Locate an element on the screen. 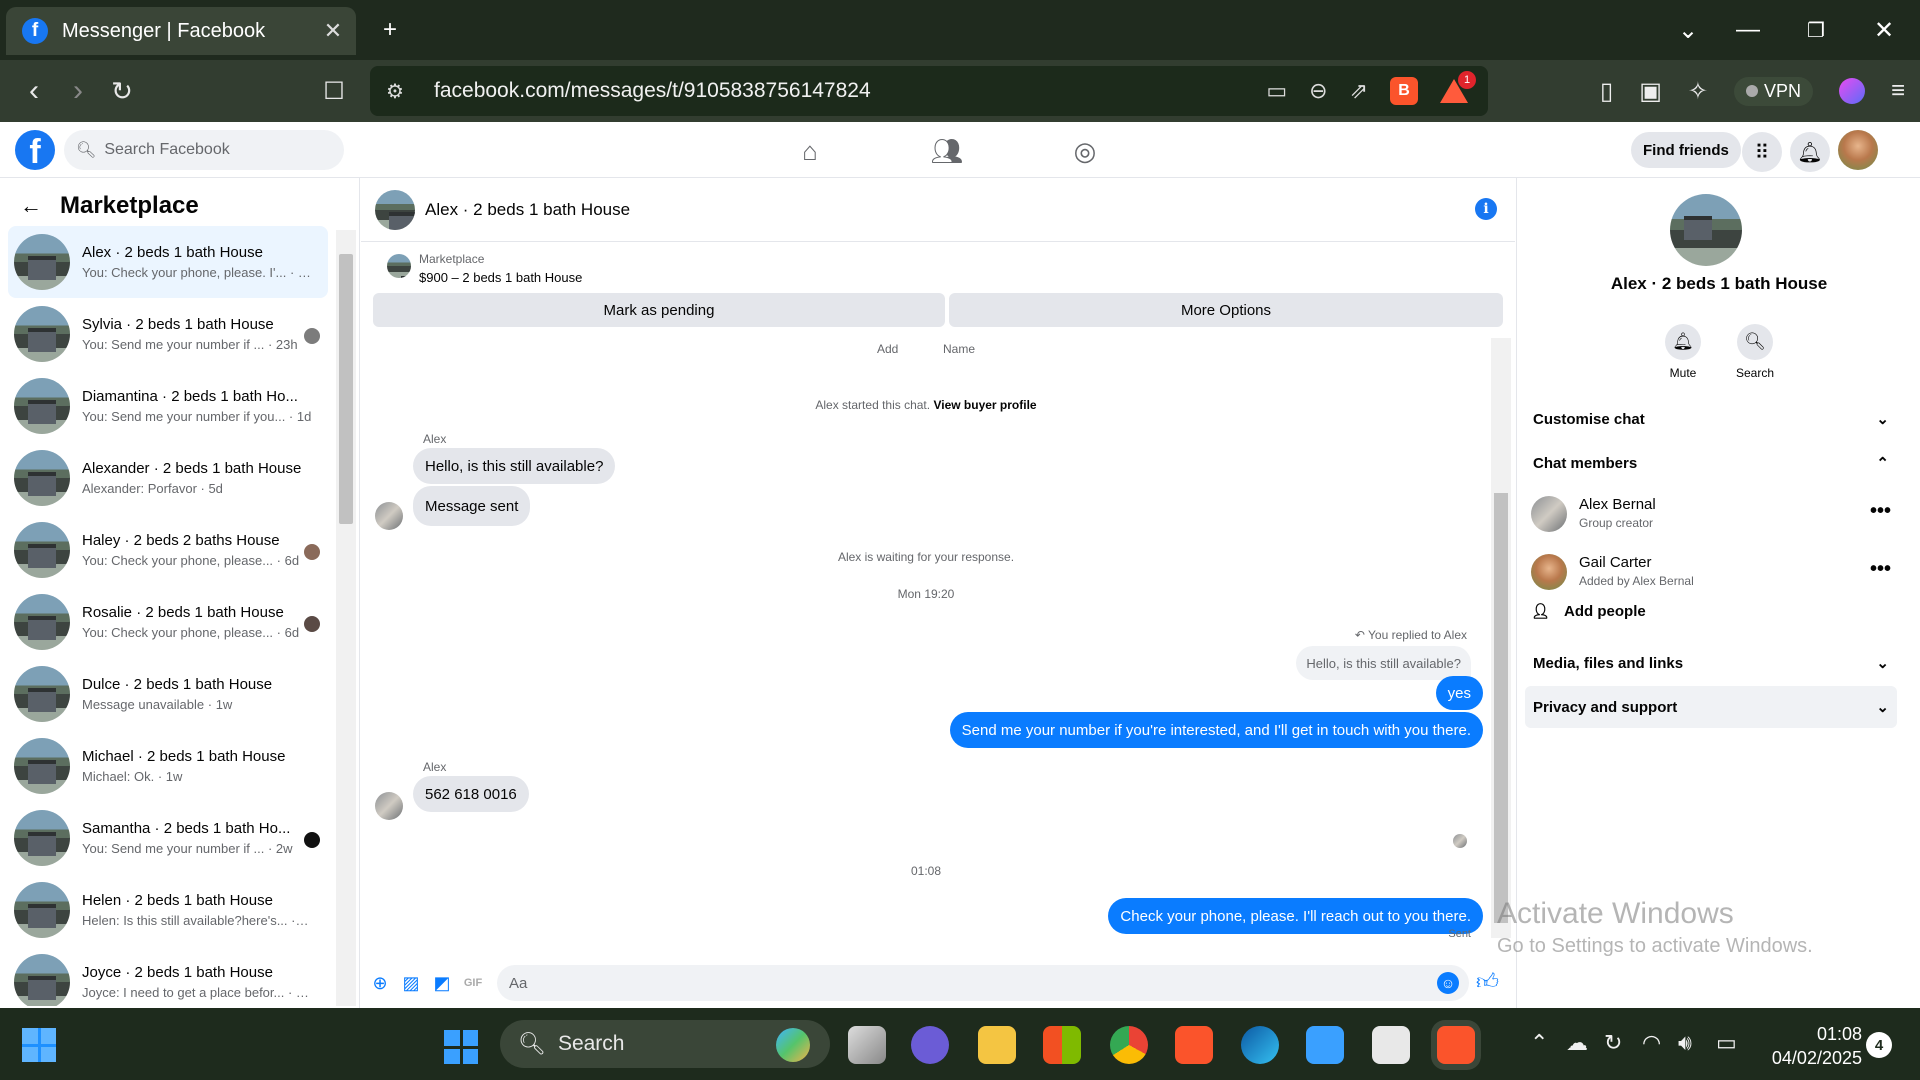 Image resolution: width=1920 pixels, height=1080 pixels. chat-scrollbar is located at coordinates (1501, 638).